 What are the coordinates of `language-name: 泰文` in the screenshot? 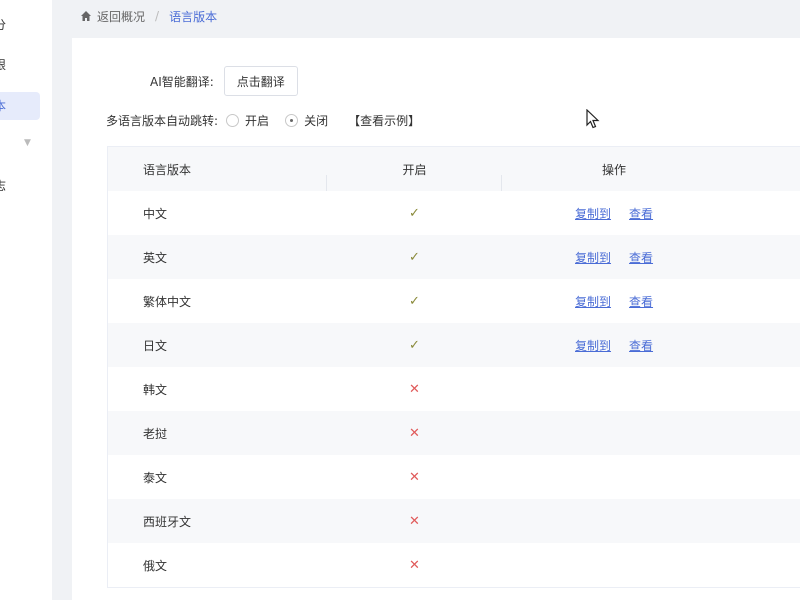 It's located at (155, 477).